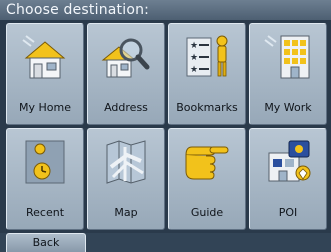  What do you see at coordinates (45, 162) in the screenshot?
I see `recent-clock-icon` at bounding box center [45, 162].